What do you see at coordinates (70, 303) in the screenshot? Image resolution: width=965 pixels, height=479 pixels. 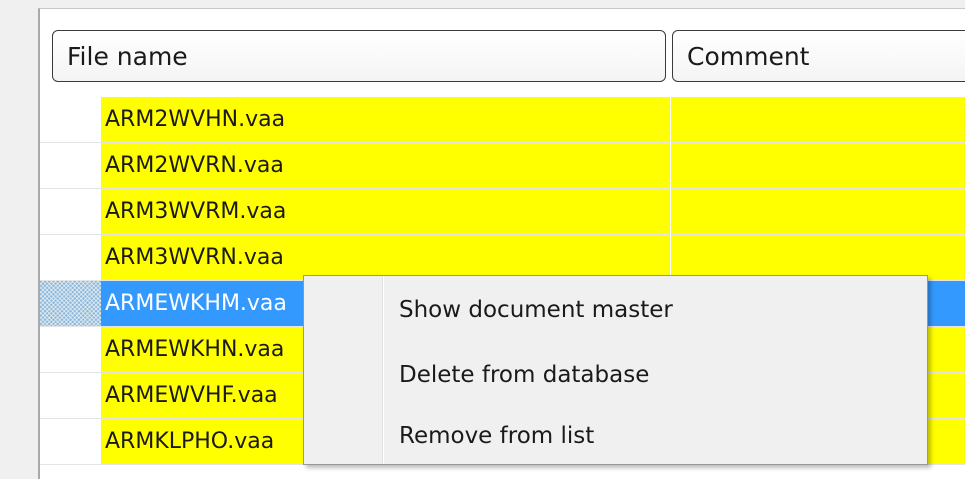 I see `row-indicator-selected` at bounding box center [70, 303].